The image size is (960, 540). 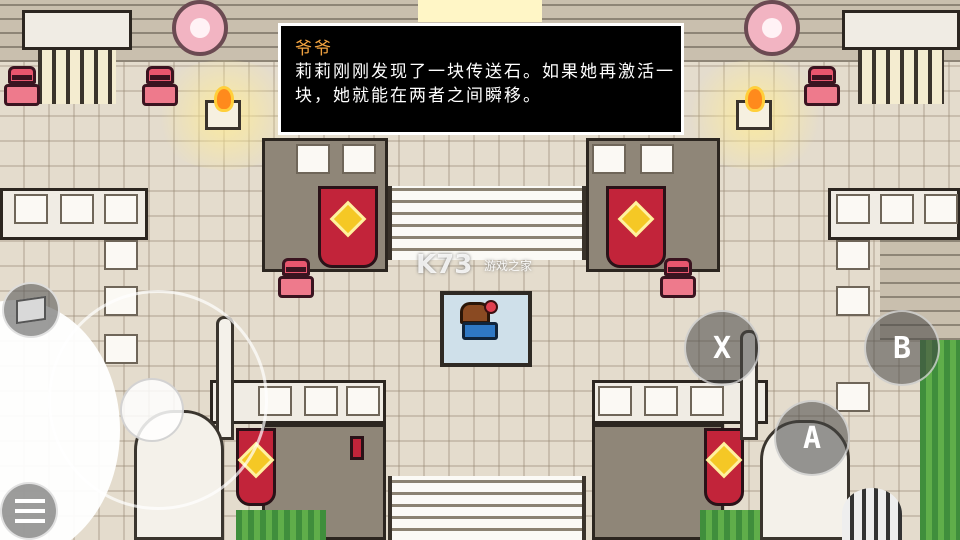 What do you see at coordinates (724, 467) in the screenshot?
I see `red-banner-lower-right` at bounding box center [724, 467].